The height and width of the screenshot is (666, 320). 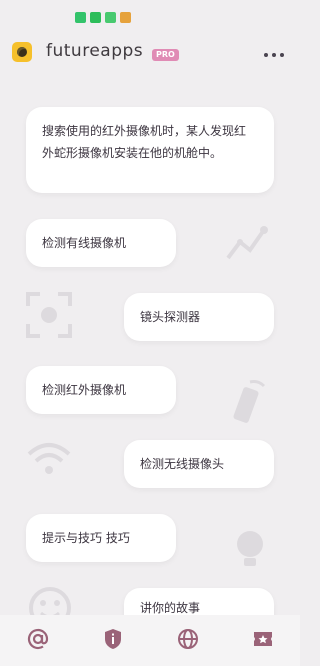 I want to click on detect-infrared-camera-label: 检测红外摄像机, so click(x=84, y=390).